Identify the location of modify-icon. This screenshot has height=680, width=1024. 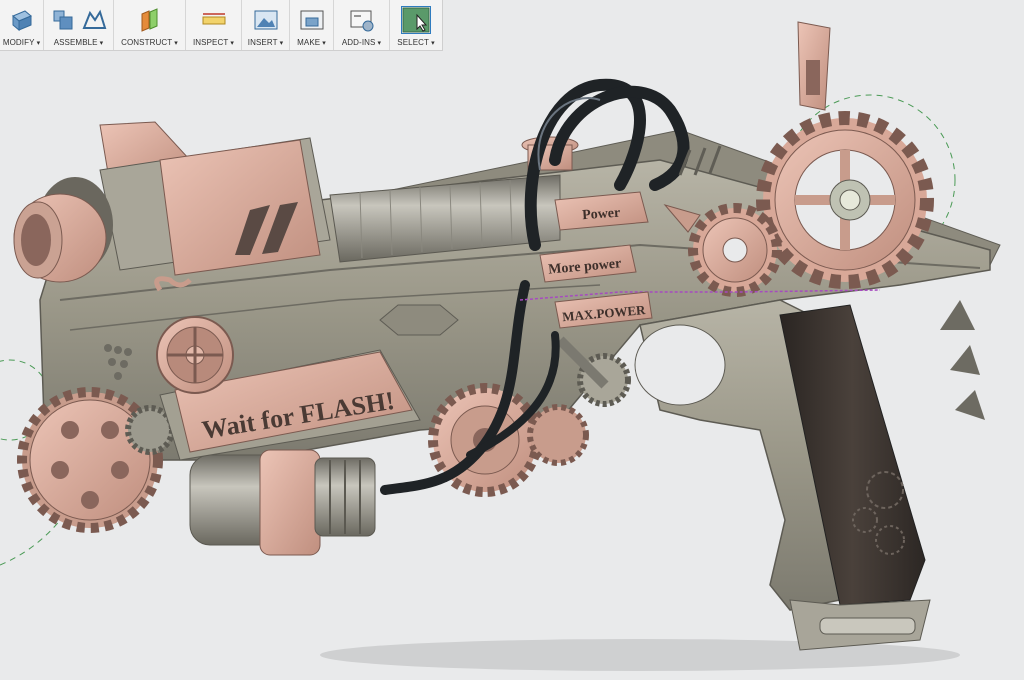
(21, 21).